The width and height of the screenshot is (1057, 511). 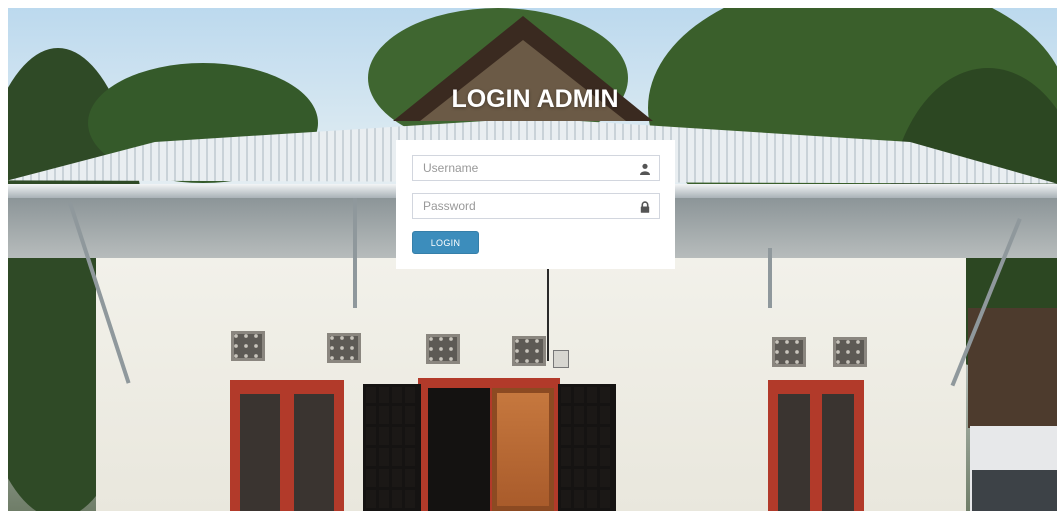 What do you see at coordinates (1012, 368) in the screenshot?
I see `shed` at bounding box center [1012, 368].